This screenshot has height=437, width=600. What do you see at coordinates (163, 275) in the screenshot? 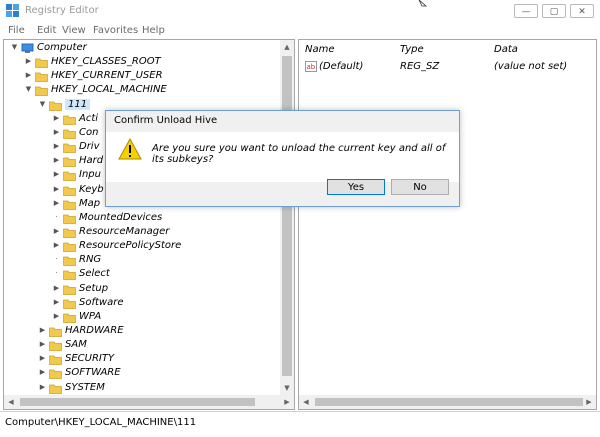
I see `tree-item: ·Select` at bounding box center [163, 275].